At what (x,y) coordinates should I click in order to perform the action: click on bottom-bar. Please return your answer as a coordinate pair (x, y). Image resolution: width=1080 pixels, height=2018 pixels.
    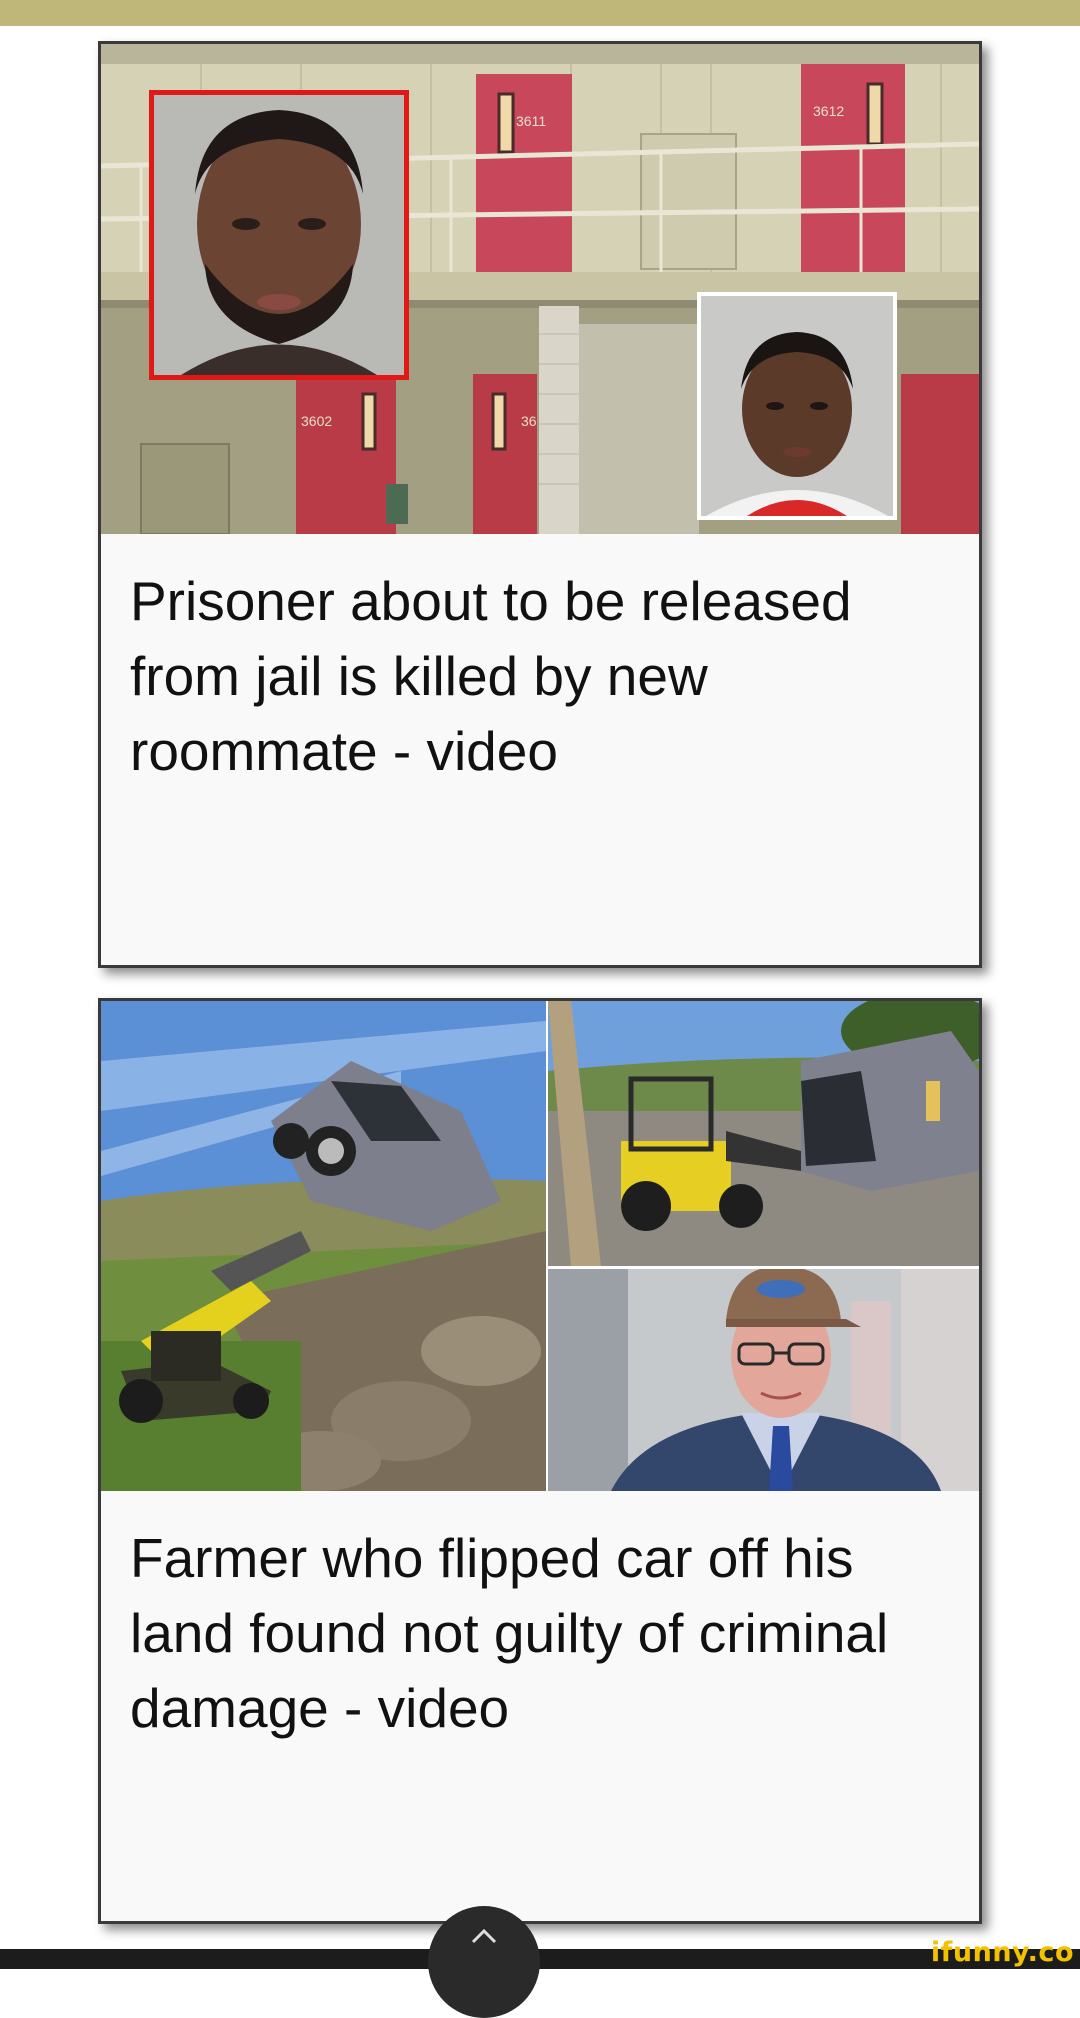
    Looking at the image, I should click on (540, 1959).